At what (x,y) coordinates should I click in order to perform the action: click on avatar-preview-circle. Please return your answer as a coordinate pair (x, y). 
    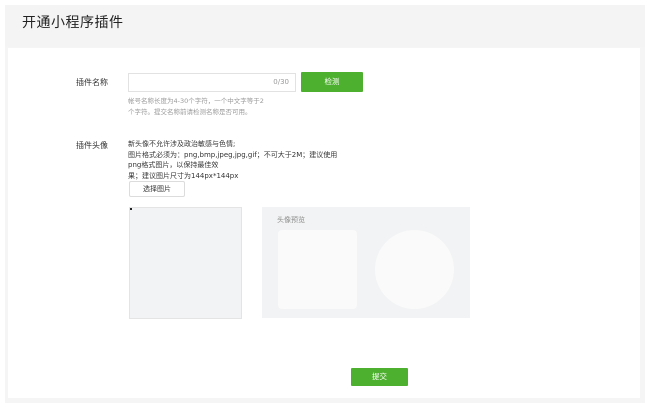
    Looking at the image, I should click on (414, 269).